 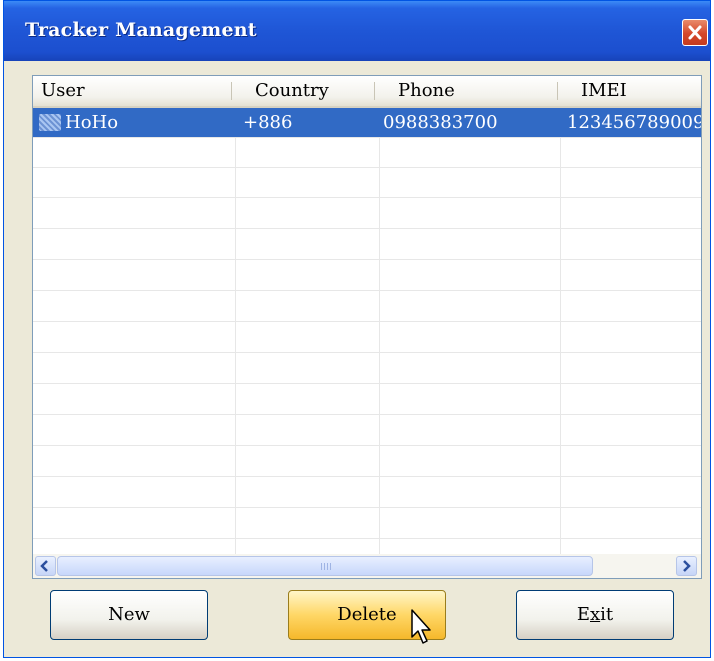 I want to click on cell-phone: 0988383700, so click(x=440, y=122).